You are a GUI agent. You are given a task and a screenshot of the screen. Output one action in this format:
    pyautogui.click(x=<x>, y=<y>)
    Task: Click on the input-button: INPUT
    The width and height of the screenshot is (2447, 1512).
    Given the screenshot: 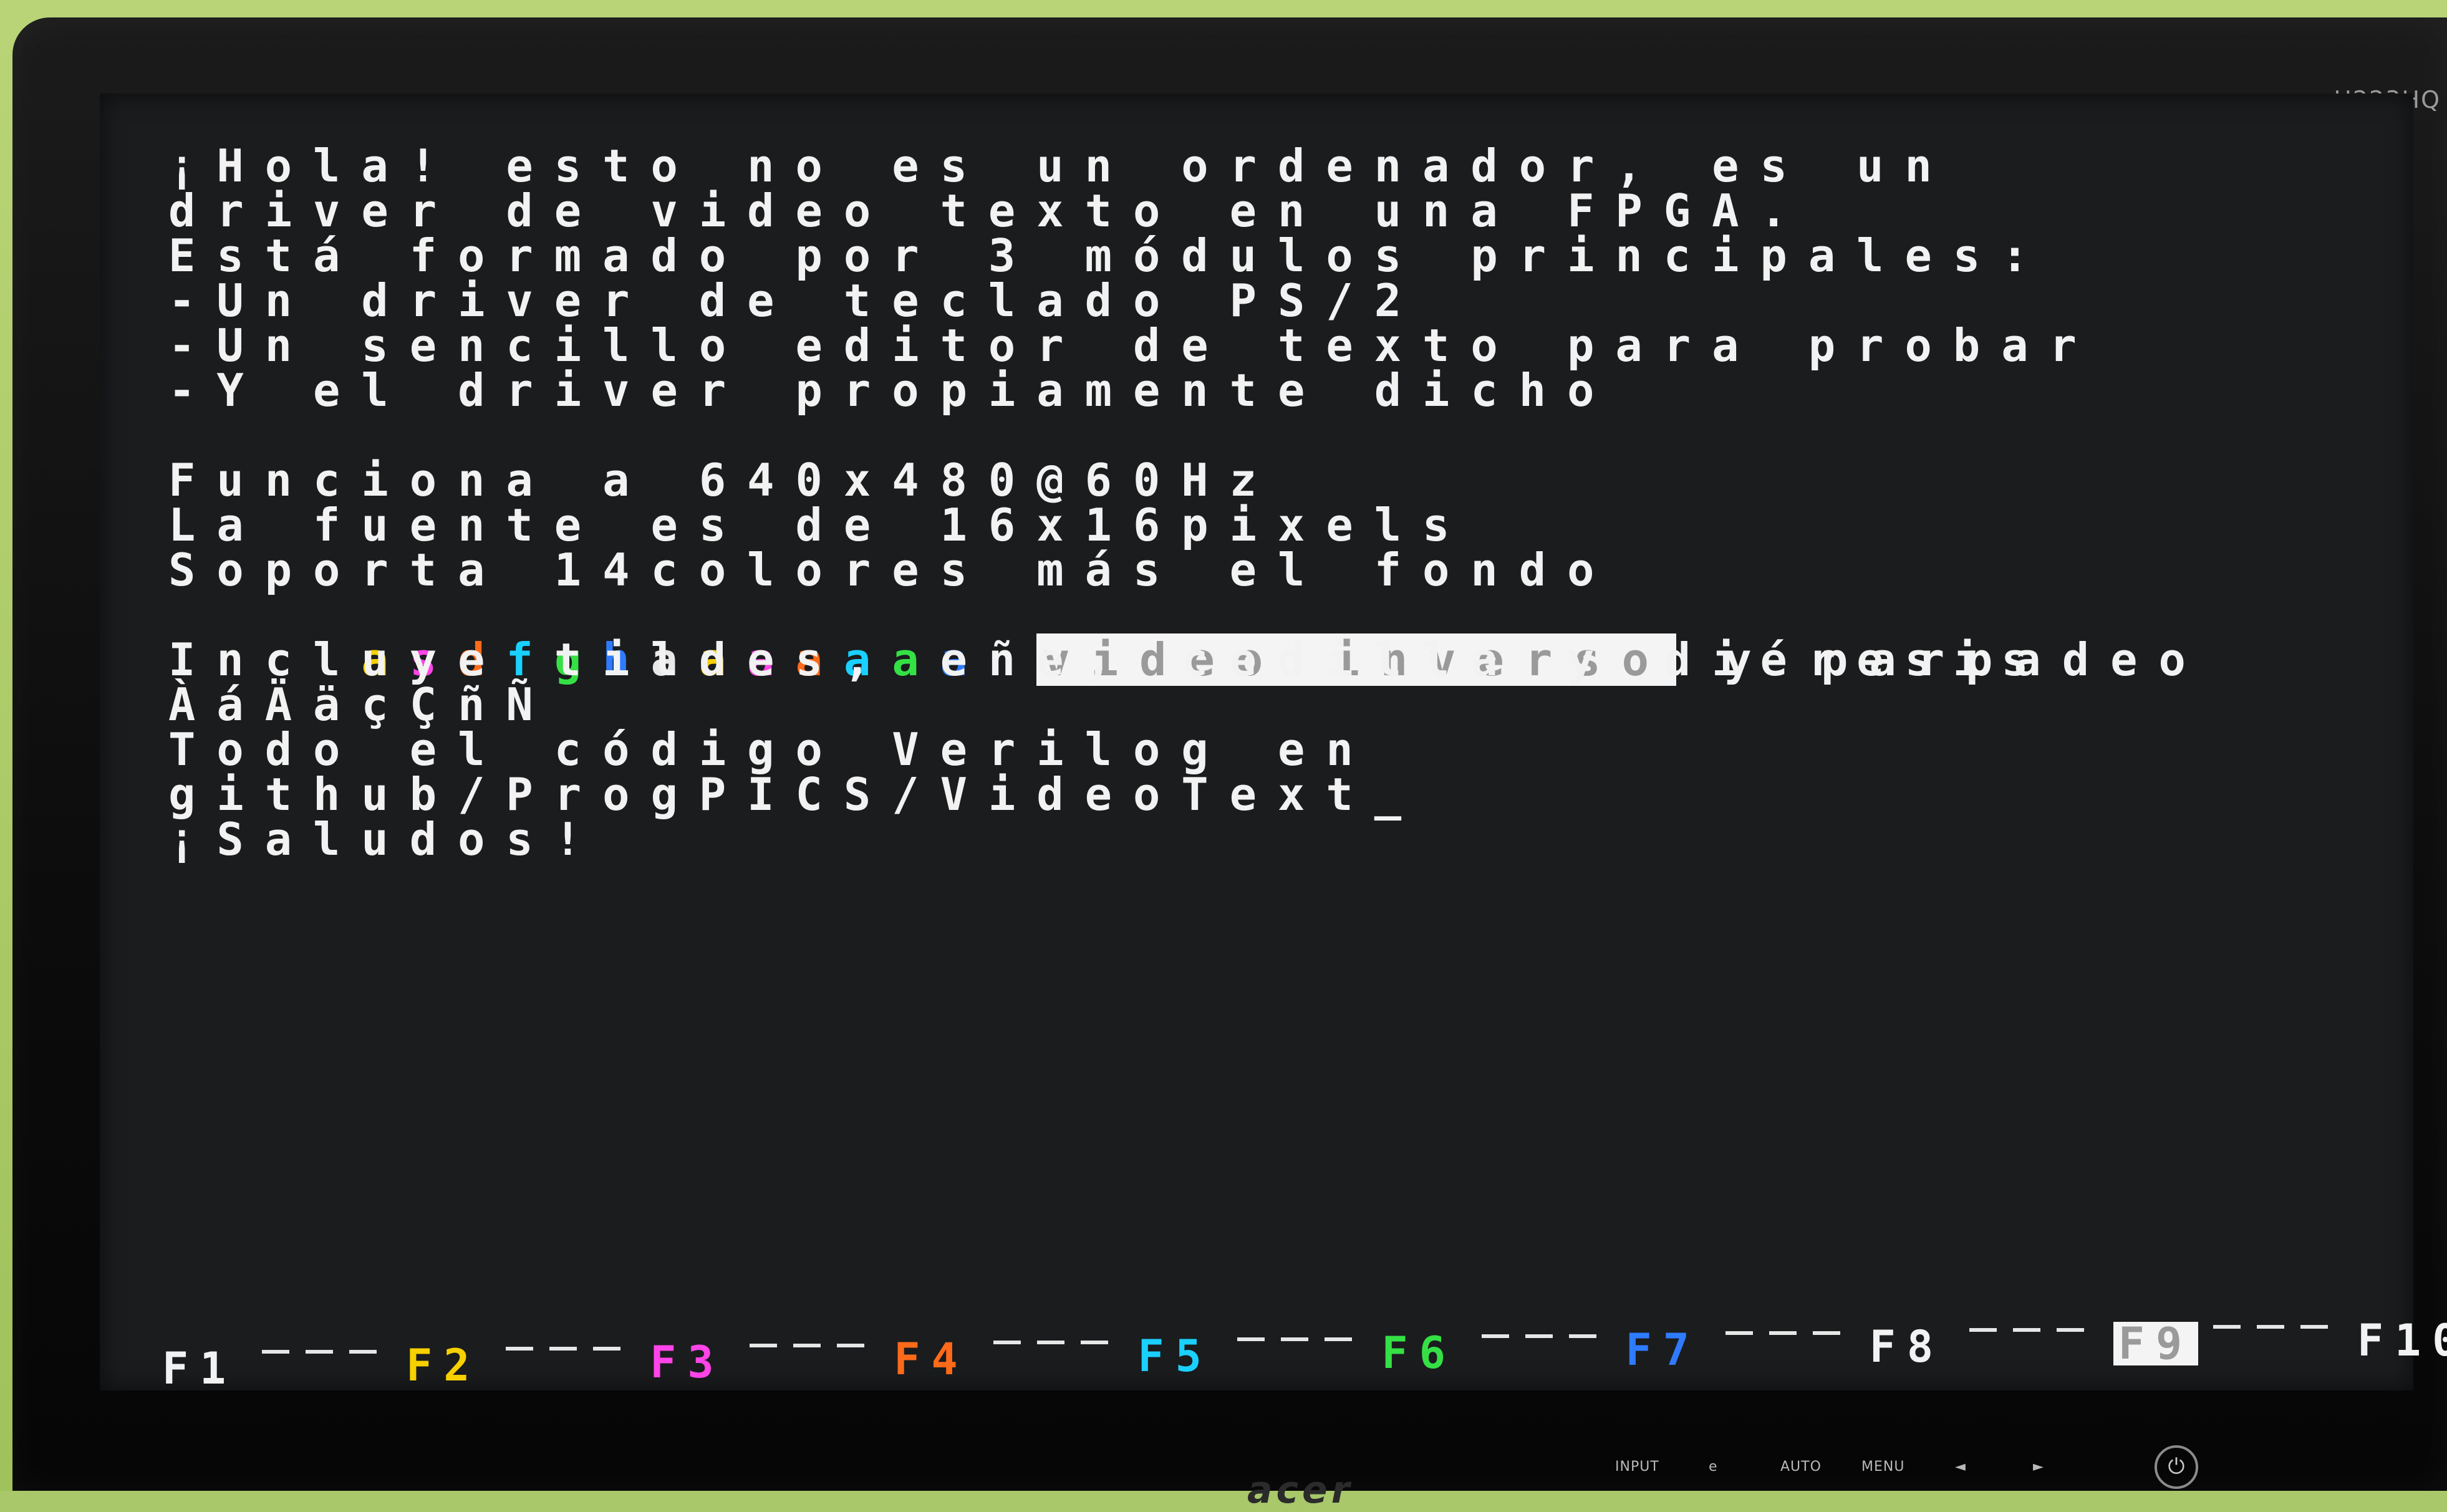 What is the action you would take?
    pyautogui.click(x=1637, y=1467)
    